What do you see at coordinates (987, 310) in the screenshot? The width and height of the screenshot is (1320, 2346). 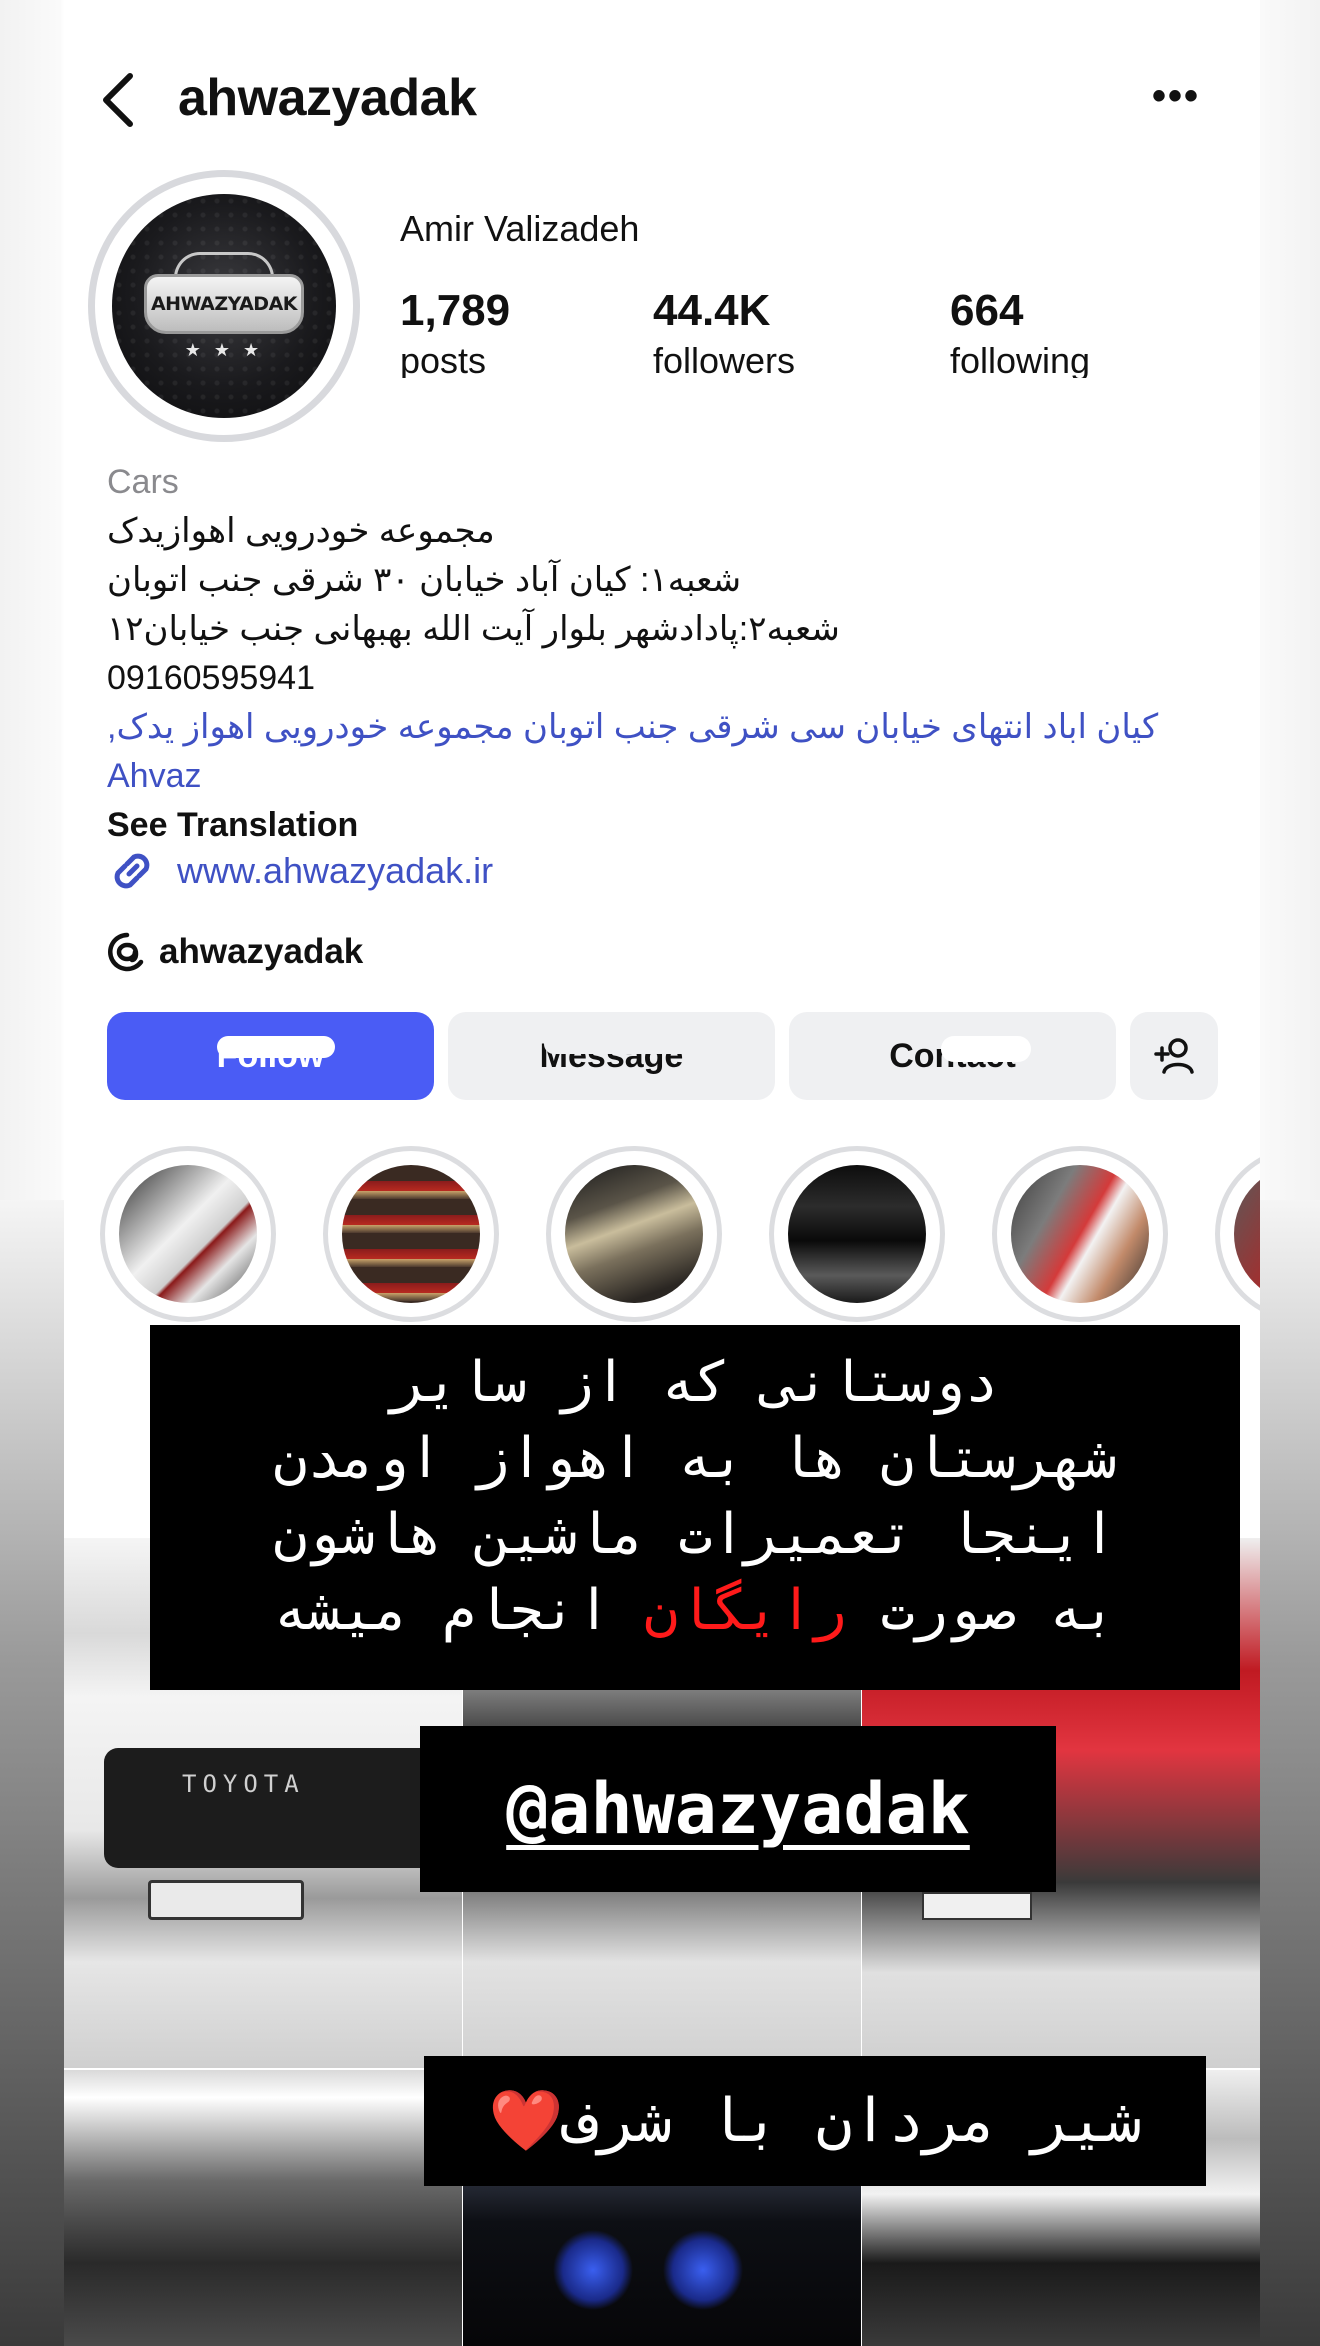 I see `stat-value: 664` at bounding box center [987, 310].